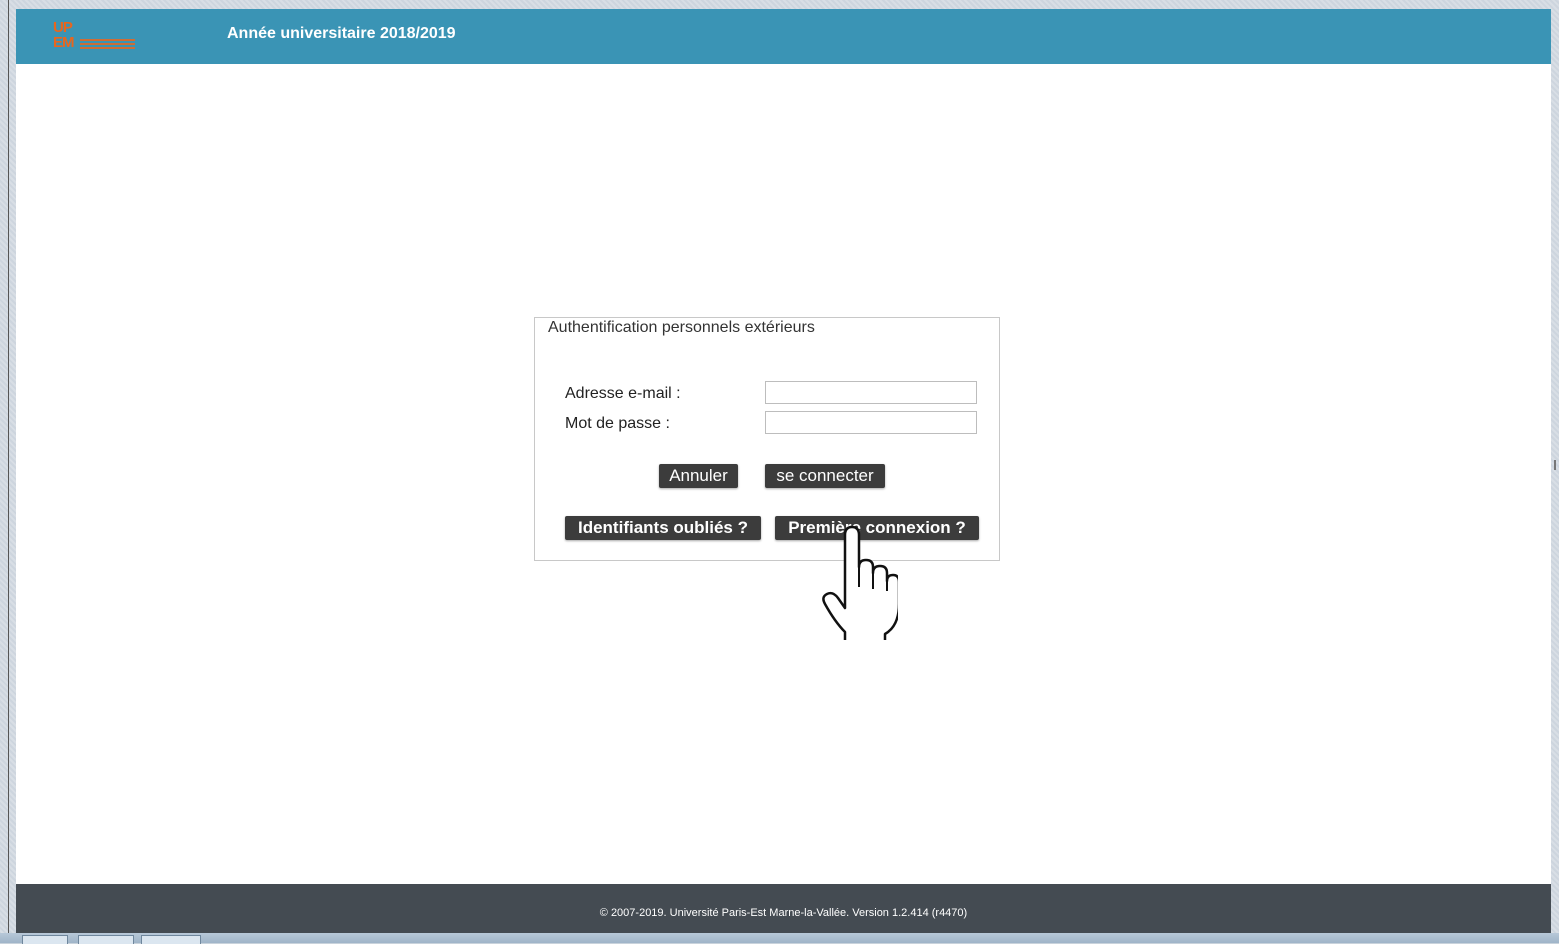 The width and height of the screenshot is (1559, 944). What do you see at coordinates (617, 423) in the screenshot?
I see `password-label: Mot de passe :` at bounding box center [617, 423].